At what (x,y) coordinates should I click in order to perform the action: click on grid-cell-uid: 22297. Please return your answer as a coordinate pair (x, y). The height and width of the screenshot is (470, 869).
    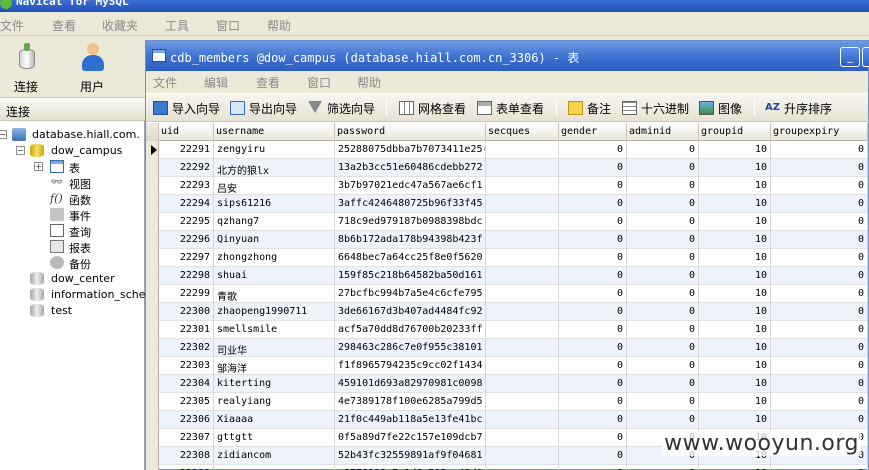
    Looking at the image, I should click on (186, 258).